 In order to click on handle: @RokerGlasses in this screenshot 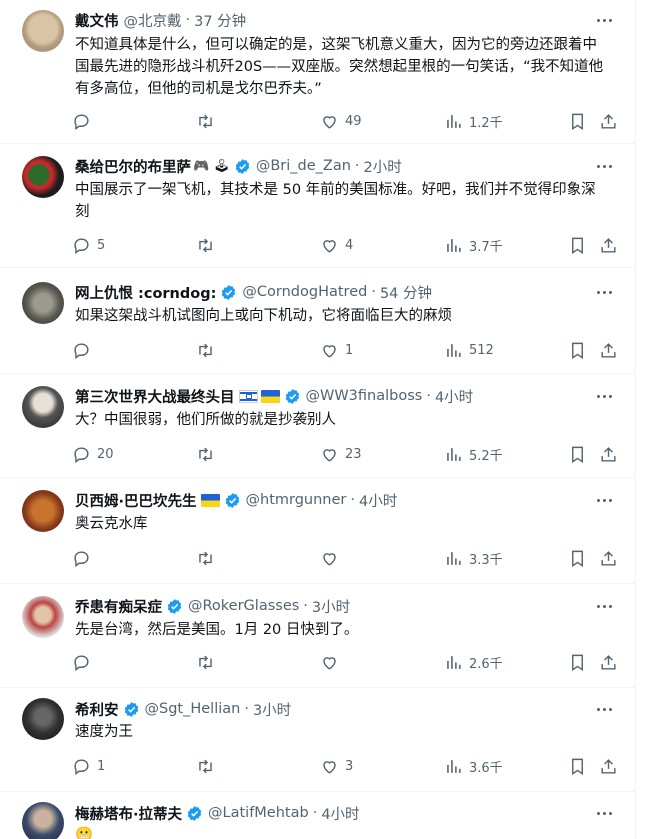, I will do `click(243, 606)`.